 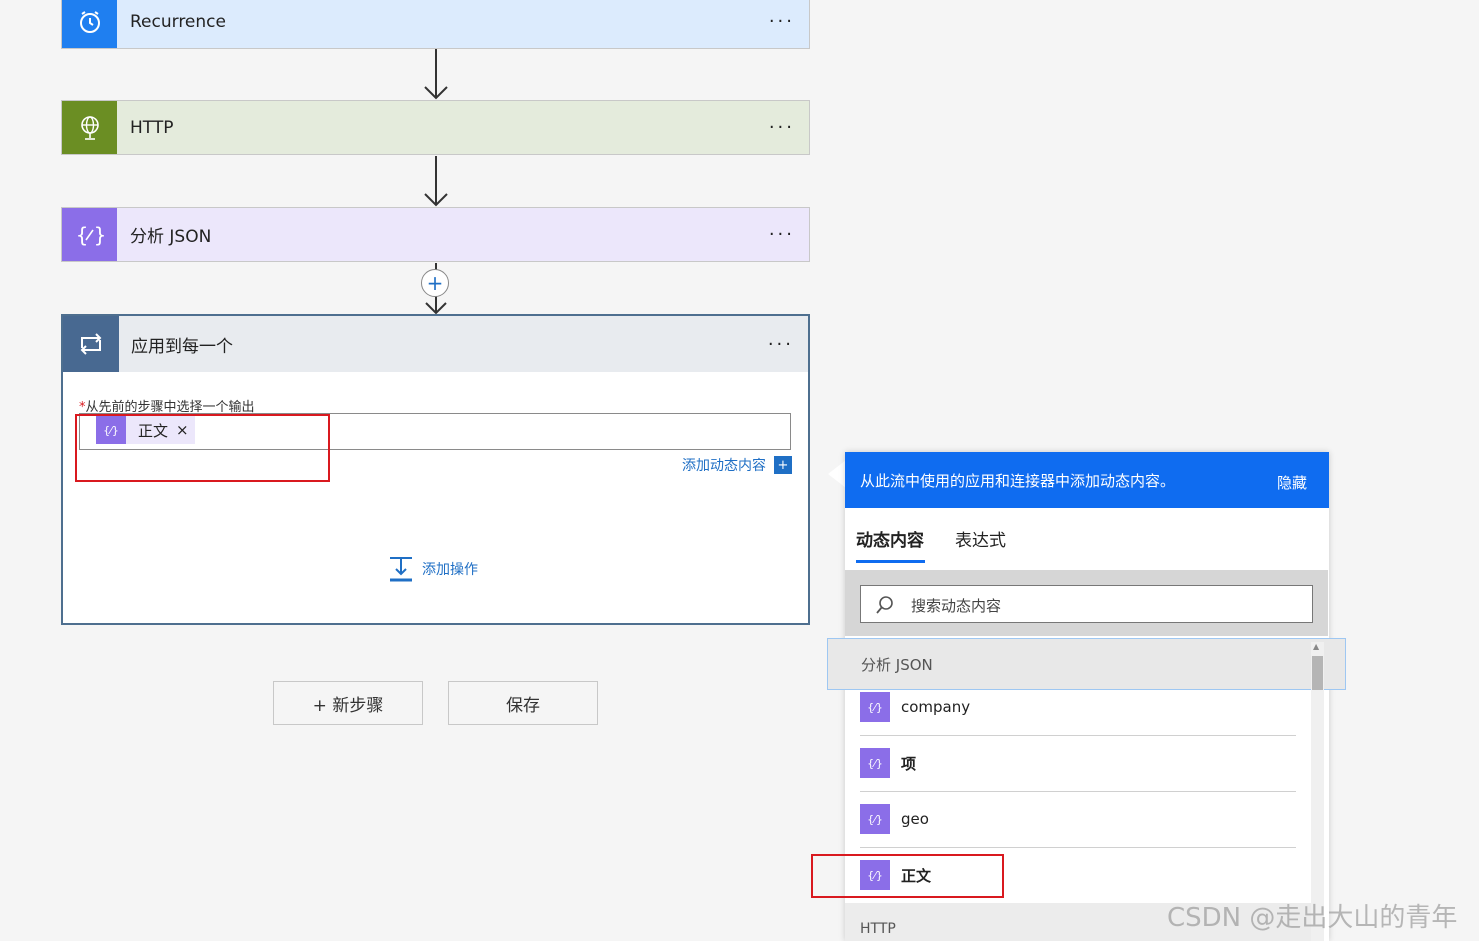 What do you see at coordinates (1018, 481) in the screenshot?
I see `panel-header-text: 从此流中使用的应用和连接器中添加动态内容。` at bounding box center [1018, 481].